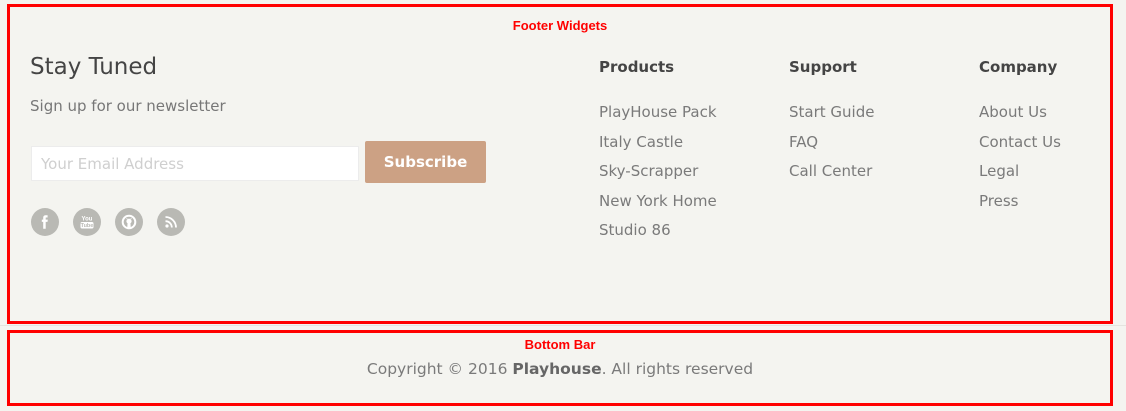  What do you see at coordinates (87, 226) in the screenshot?
I see `svg-text: Tube` at bounding box center [87, 226].